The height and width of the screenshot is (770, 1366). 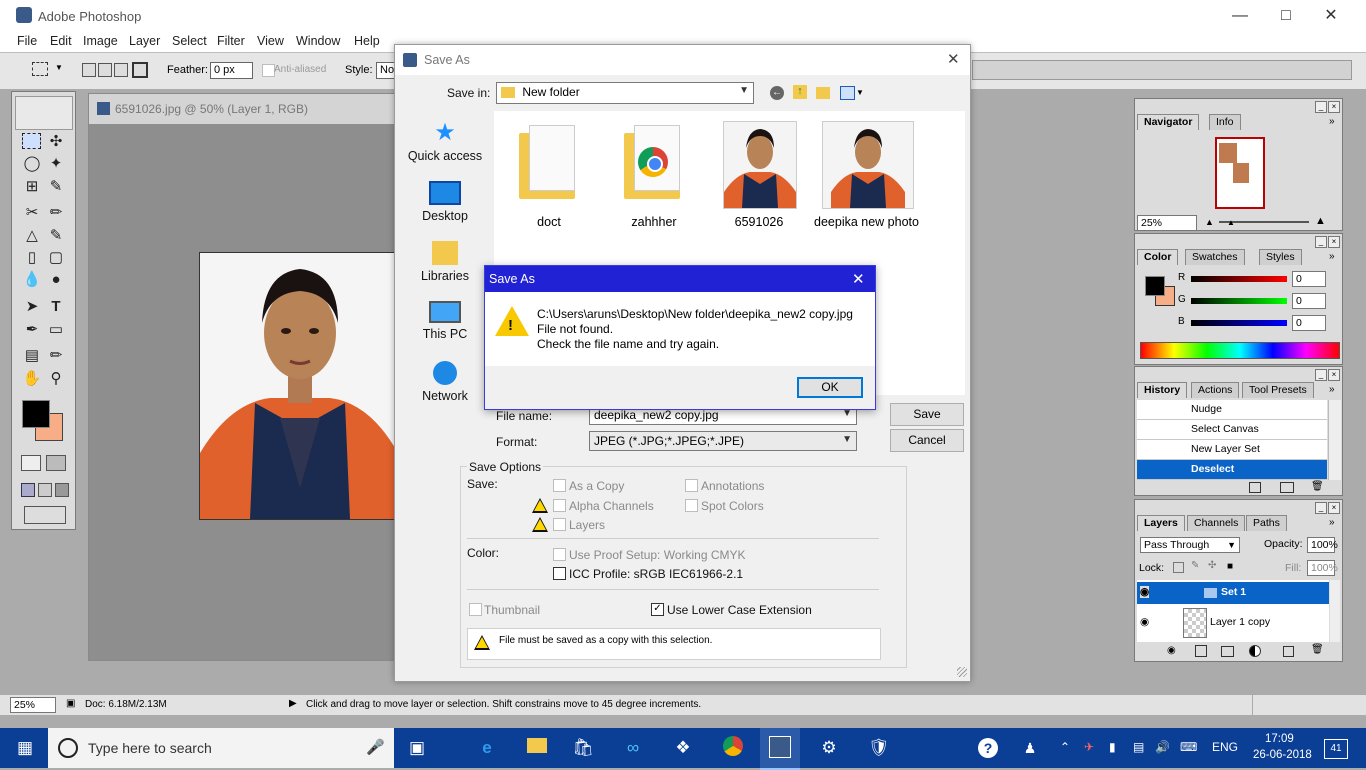 I want to click on lock-move-icon: ✣, so click(x=1212, y=565).